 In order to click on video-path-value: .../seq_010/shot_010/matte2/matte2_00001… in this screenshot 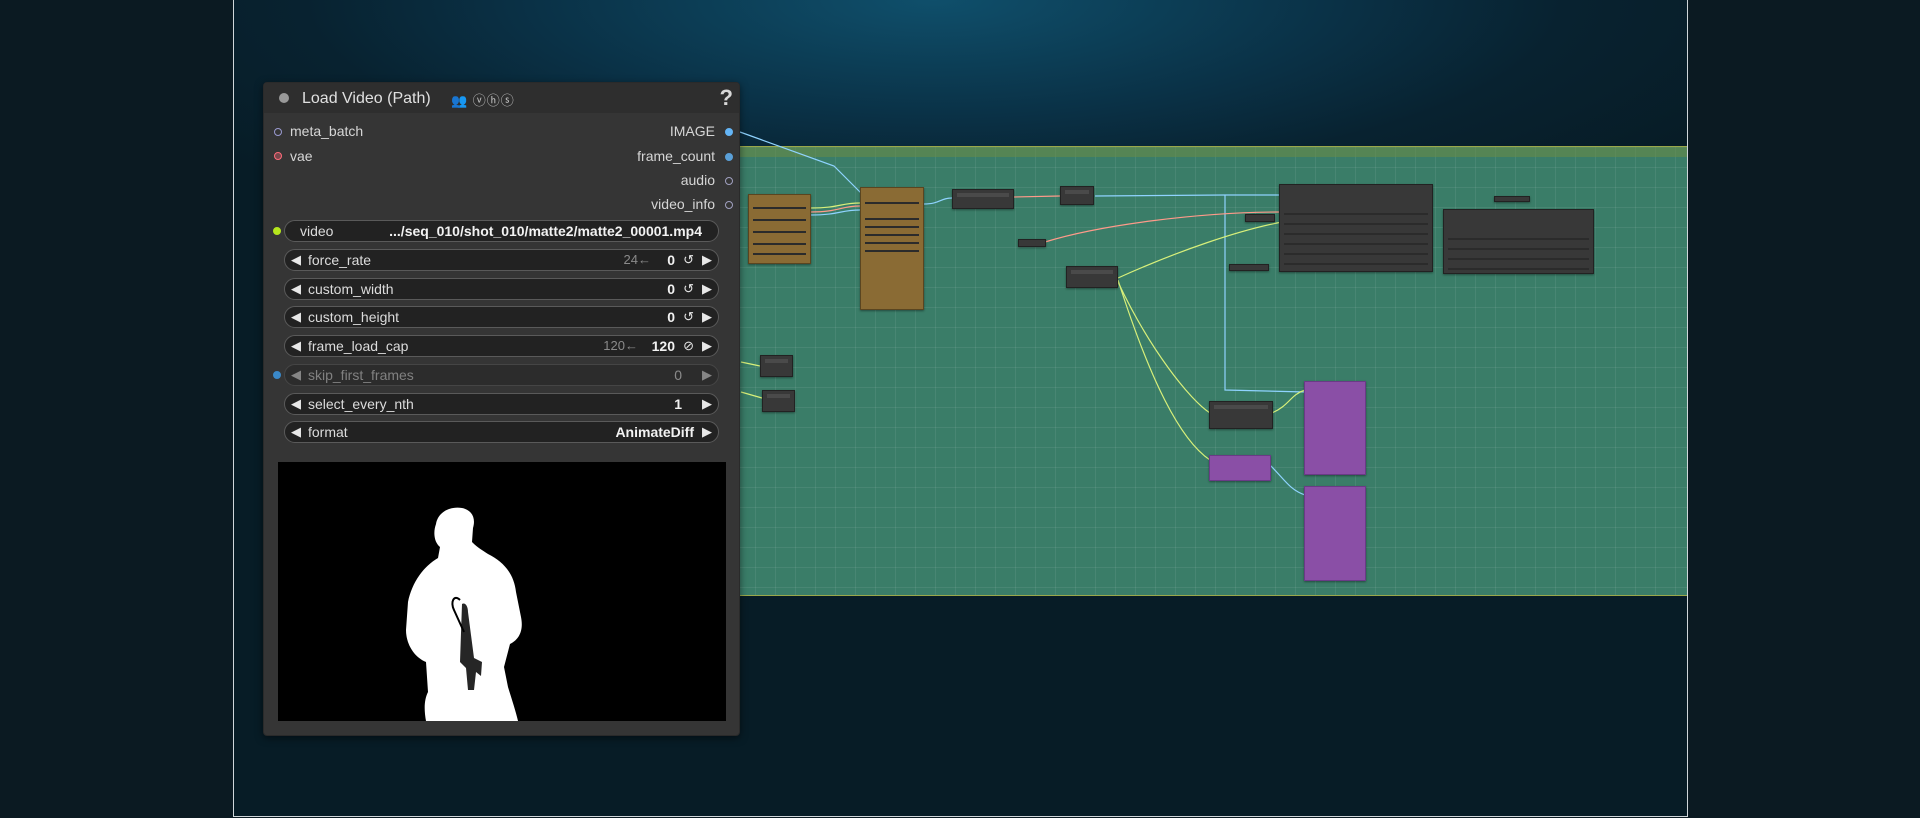, I will do `click(545, 231)`.